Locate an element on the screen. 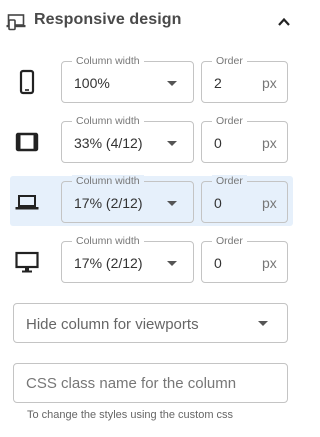 This screenshot has height=437, width=320. tablet-icon is located at coordinates (27, 142).